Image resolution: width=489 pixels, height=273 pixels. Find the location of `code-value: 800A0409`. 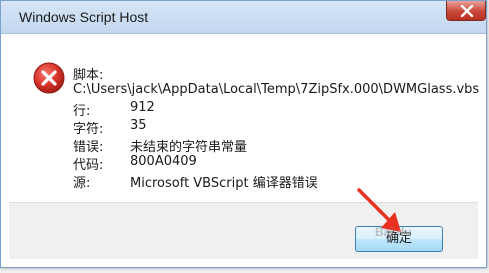

code-value: 800A0409 is located at coordinates (163, 161).